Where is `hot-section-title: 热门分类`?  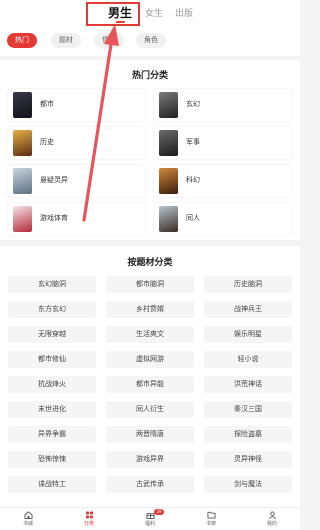
hot-section-title: 热门分类 is located at coordinates (149, 76).